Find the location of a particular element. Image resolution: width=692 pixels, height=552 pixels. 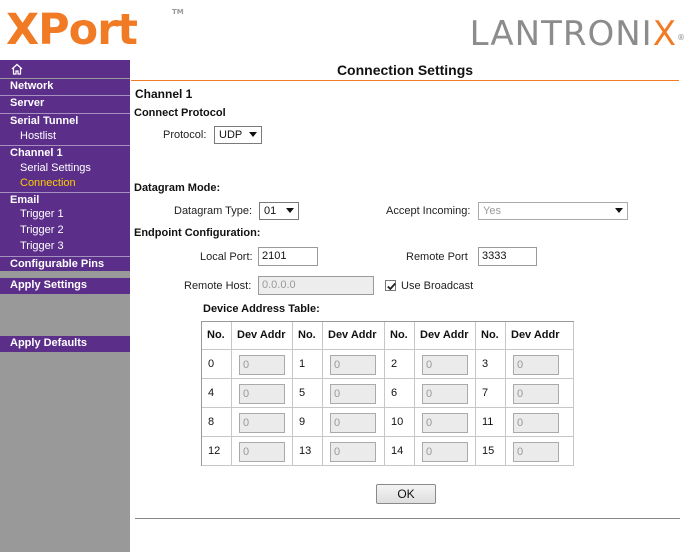

device-number: 14 is located at coordinates (397, 451).